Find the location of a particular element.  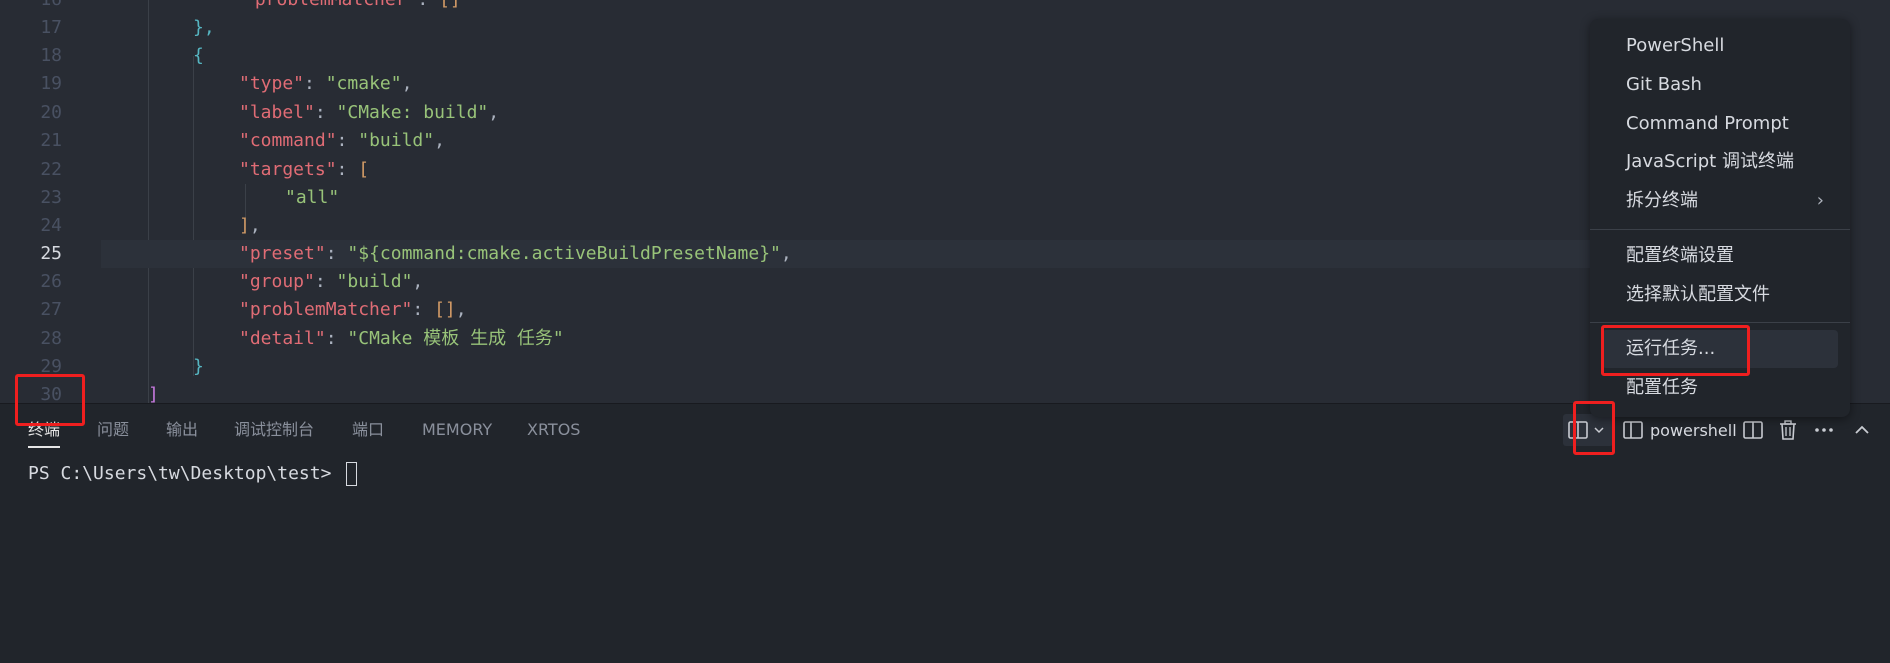

code-text: "targets": [ is located at coordinates (304, 170).